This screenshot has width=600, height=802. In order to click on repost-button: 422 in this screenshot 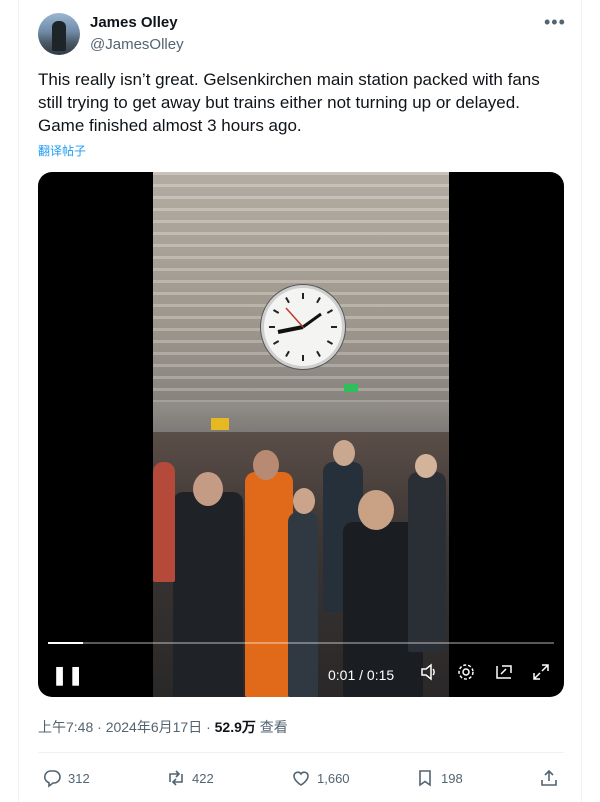, I will do `click(190, 778)`.